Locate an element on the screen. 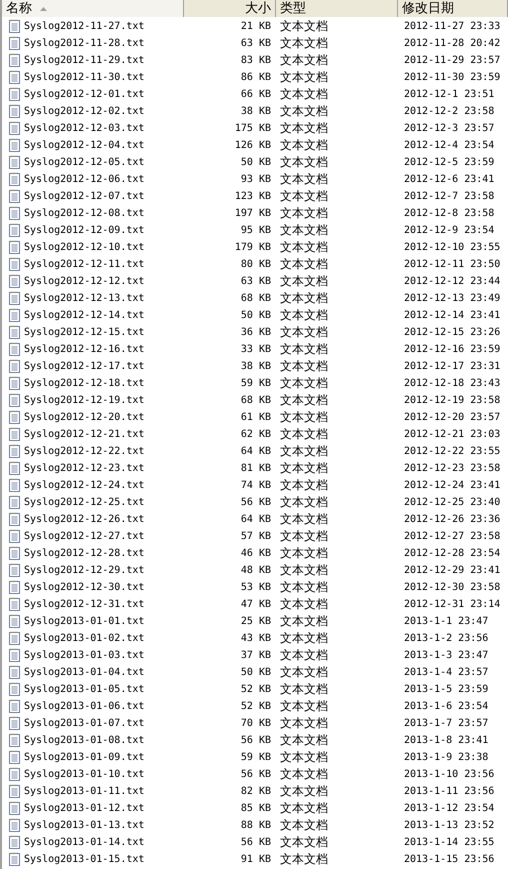 Image resolution: width=508 pixels, height=869 pixels. file-size: 74 KB is located at coordinates (255, 485).